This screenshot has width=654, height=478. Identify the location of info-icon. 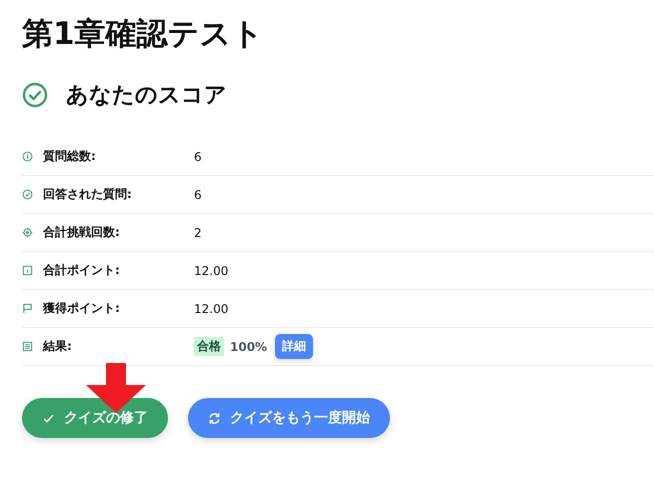
(27, 156).